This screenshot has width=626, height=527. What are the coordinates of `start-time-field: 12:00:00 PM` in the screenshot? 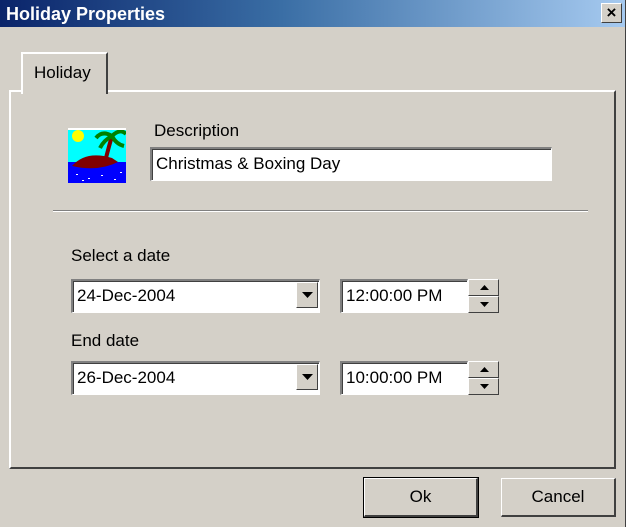 It's located at (404, 296).